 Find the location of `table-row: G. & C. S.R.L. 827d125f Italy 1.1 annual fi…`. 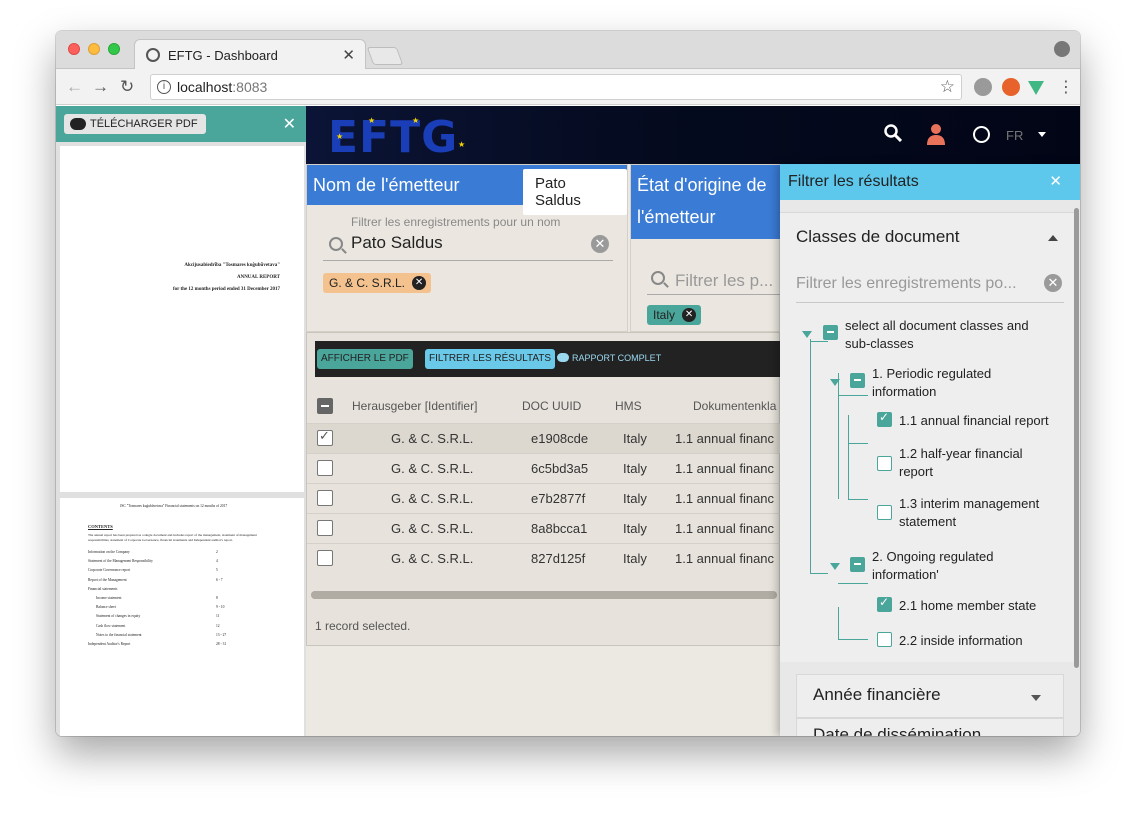

table-row: G. & C. S.R.L. 827d125f Italy 1.1 annual fi… is located at coordinates (544, 558).